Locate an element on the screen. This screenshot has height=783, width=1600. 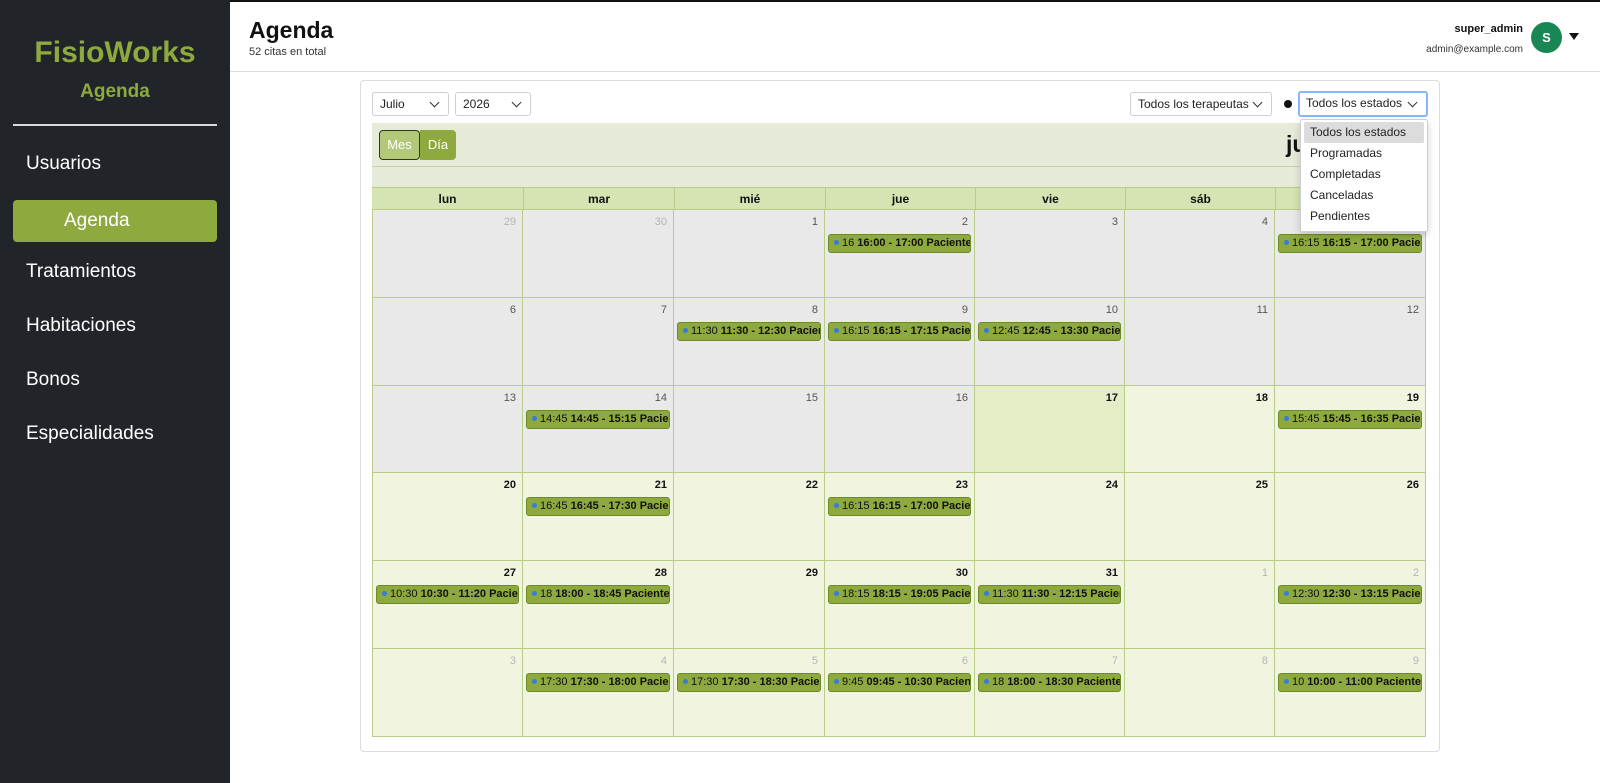
status-option: Pendientes is located at coordinates (1364, 216).